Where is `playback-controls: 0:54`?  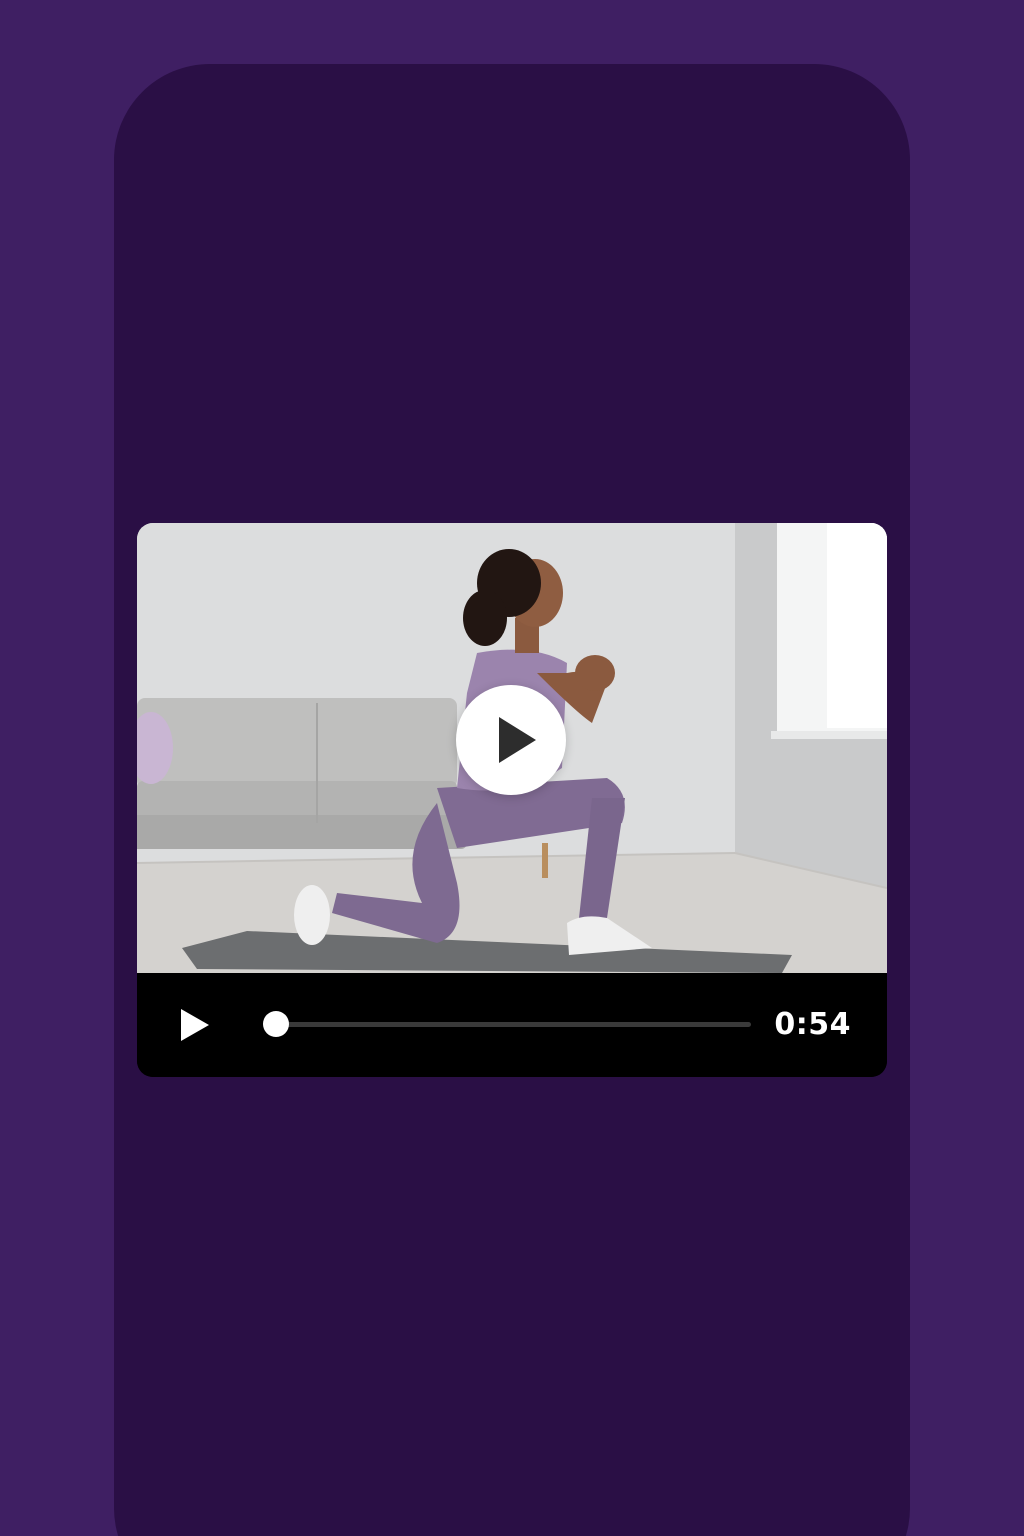
playback-controls: 0:54 is located at coordinates (512, 1025).